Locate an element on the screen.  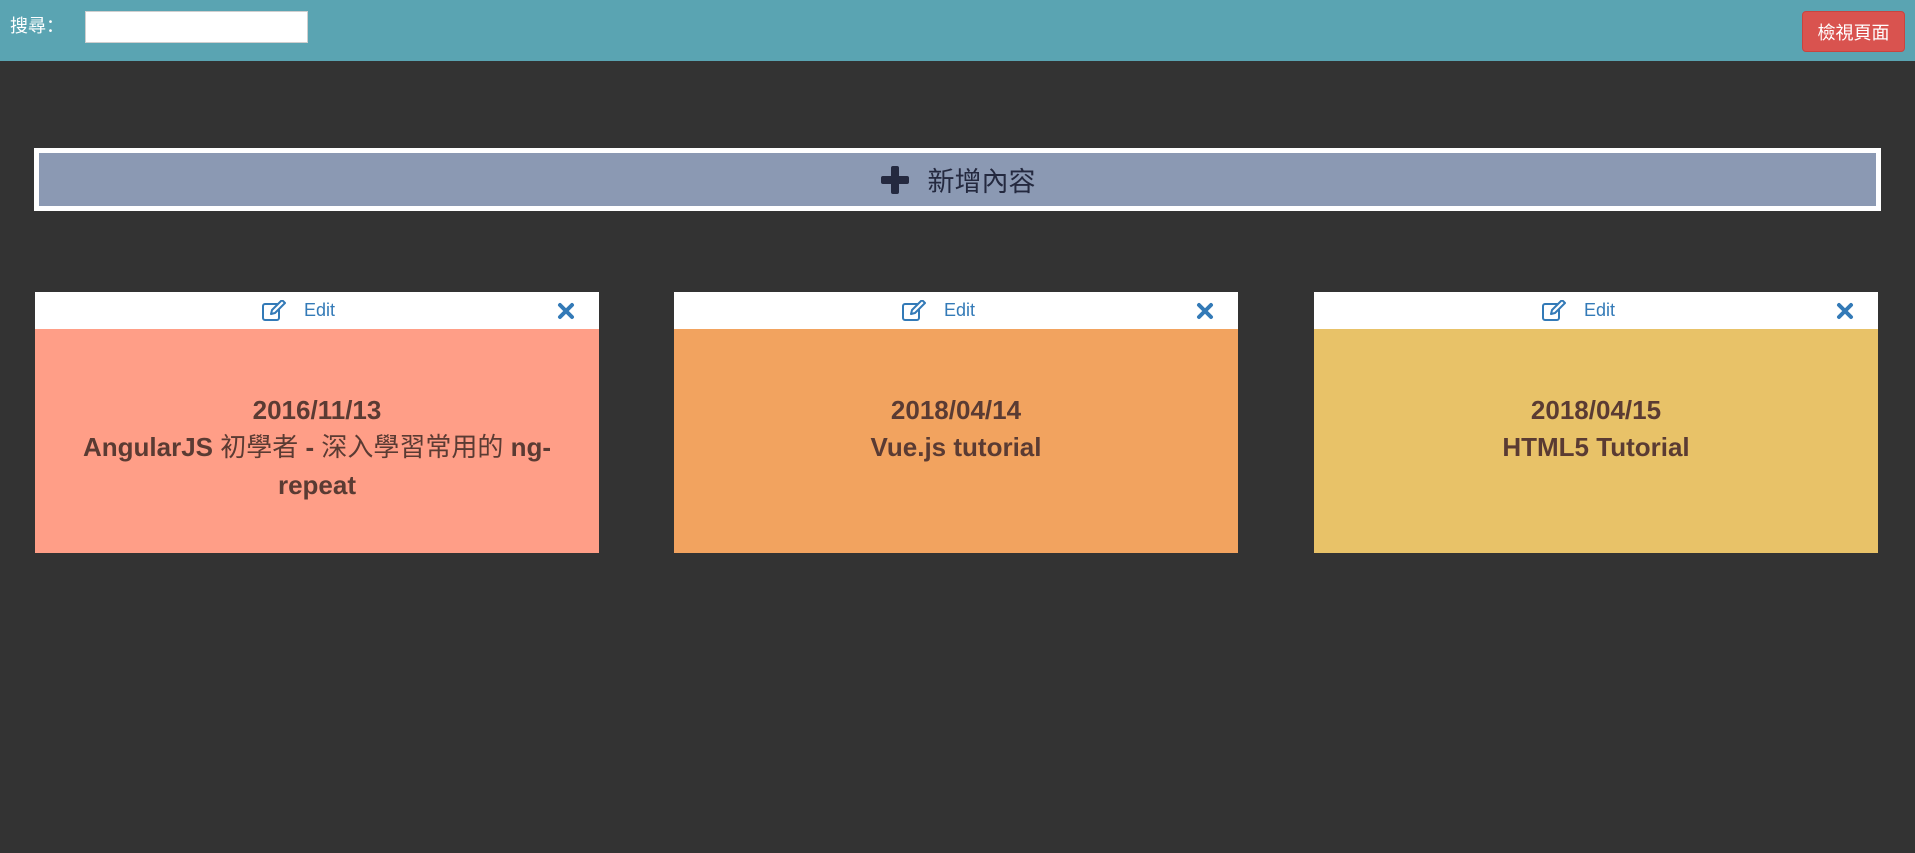
search-input is located at coordinates (196, 27).